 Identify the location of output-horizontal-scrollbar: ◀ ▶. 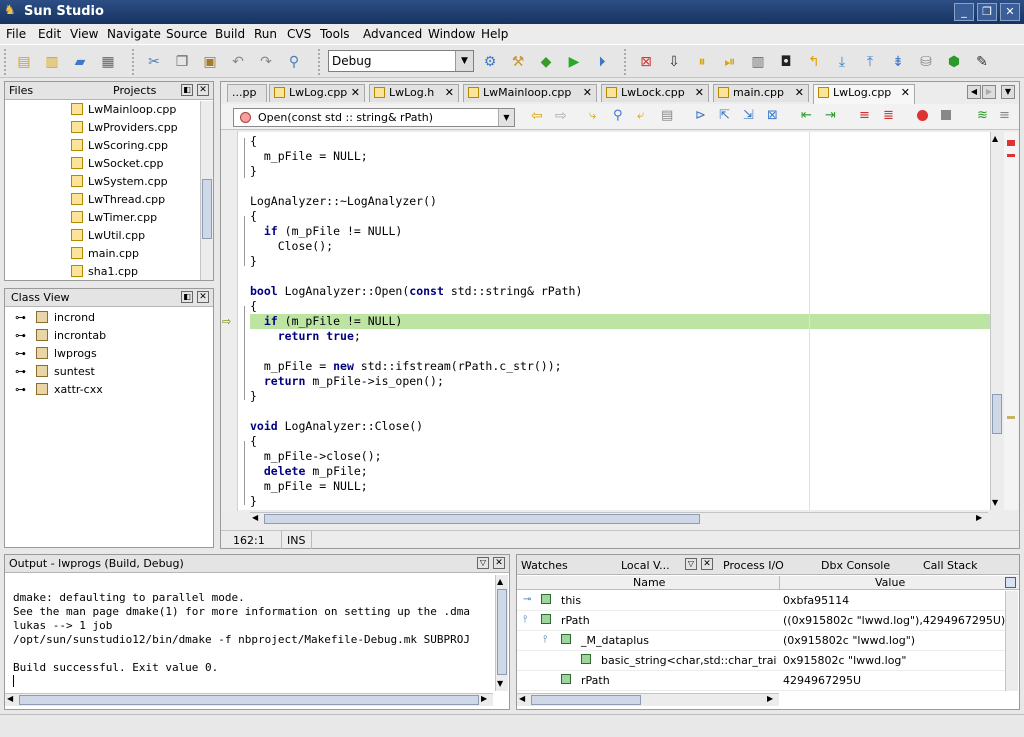
(249, 699).